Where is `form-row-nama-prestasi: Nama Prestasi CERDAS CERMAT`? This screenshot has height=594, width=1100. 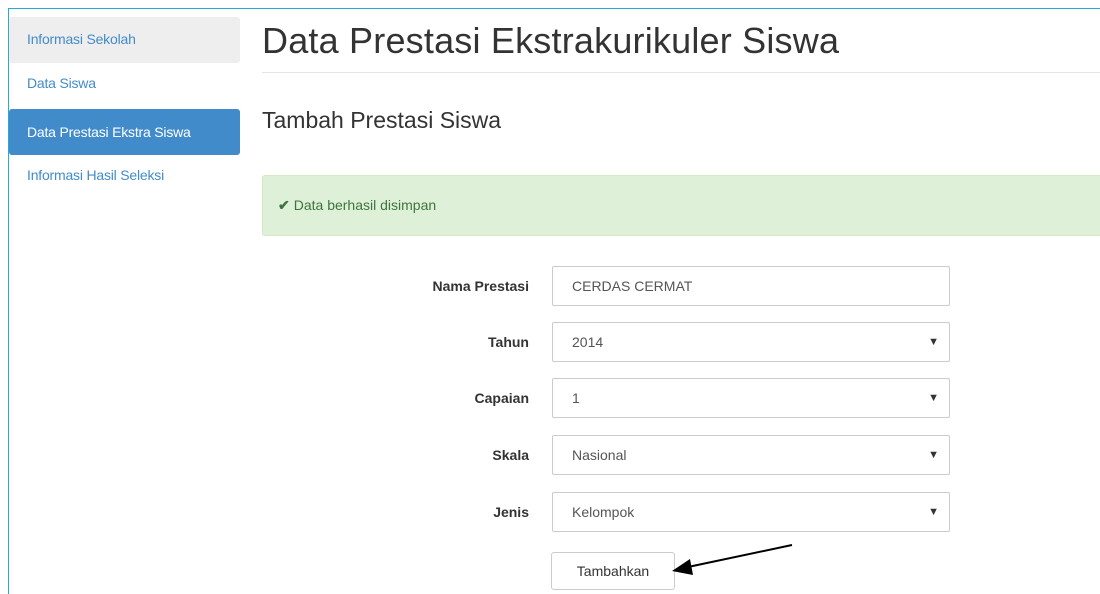
form-row-nama-prestasi: Nama Prestasi CERDAS CERMAT is located at coordinates (612, 286).